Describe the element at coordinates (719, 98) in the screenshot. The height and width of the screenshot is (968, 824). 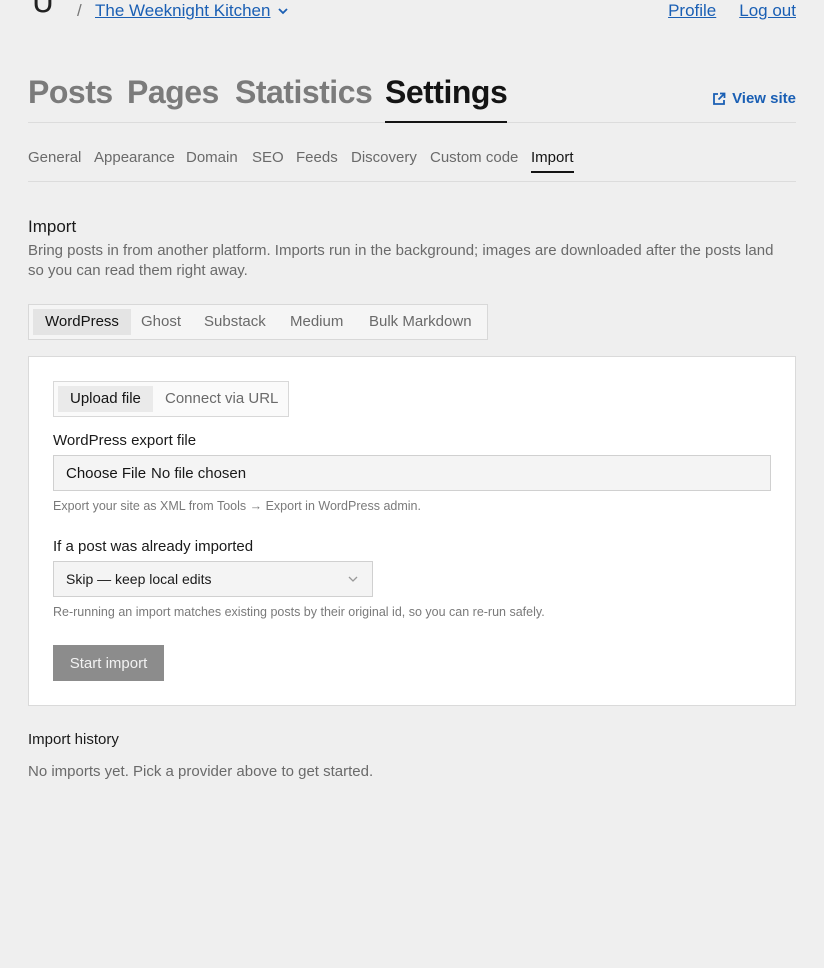
I see `external-link-icon` at that location.